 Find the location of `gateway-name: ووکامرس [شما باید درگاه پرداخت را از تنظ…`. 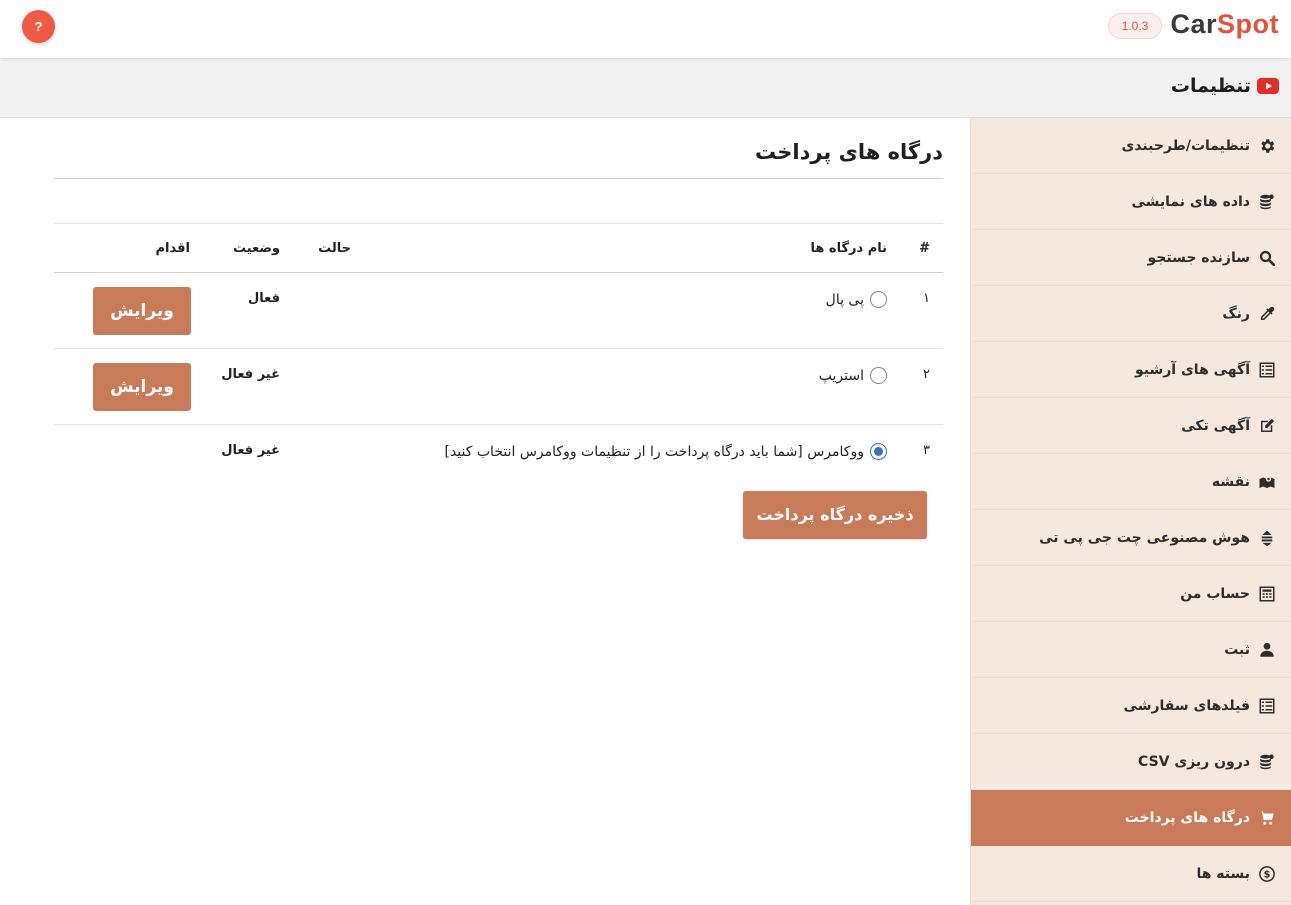

gateway-name: ووکامرس [شما باید درگاه پرداخت را از تنظ… is located at coordinates (654, 451).